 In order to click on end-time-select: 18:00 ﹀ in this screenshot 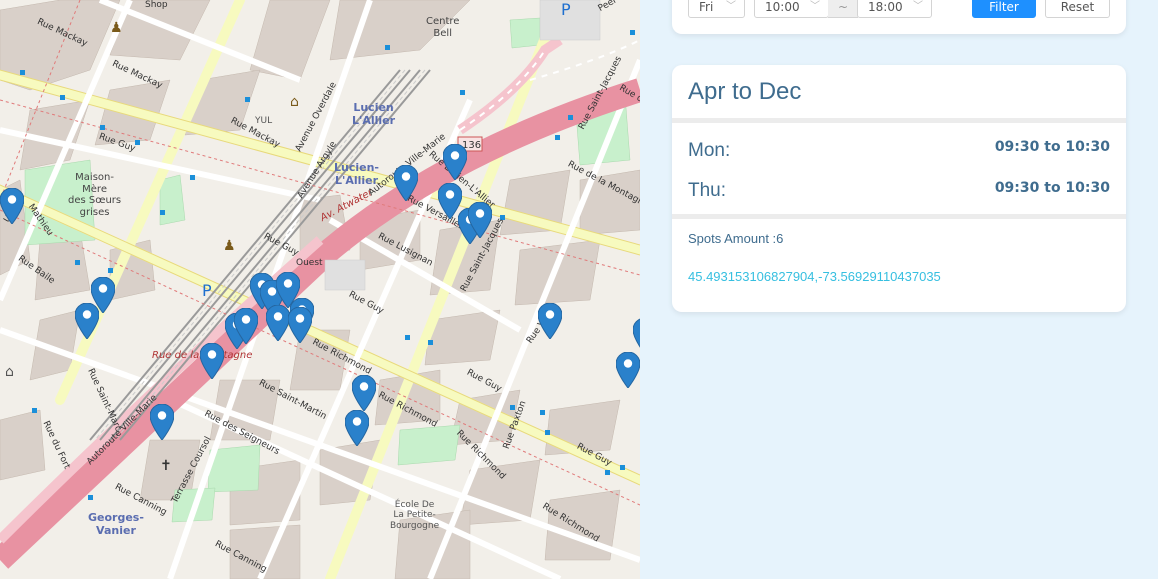, I will do `click(894, 9)`.